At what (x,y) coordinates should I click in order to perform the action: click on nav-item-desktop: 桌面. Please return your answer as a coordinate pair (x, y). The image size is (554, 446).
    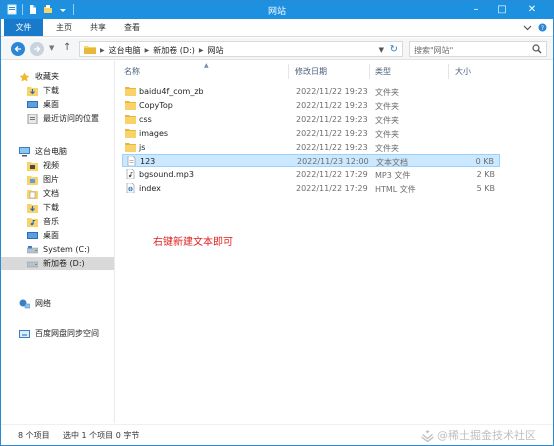
    Looking at the image, I should click on (57, 104).